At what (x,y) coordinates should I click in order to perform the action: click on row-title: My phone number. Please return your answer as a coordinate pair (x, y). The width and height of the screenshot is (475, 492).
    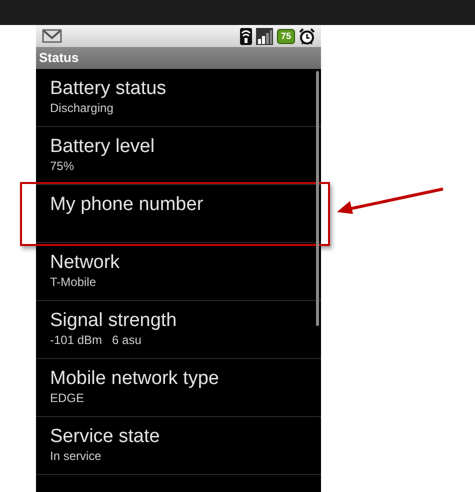
    Looking at the image, I should click on (127, 205).